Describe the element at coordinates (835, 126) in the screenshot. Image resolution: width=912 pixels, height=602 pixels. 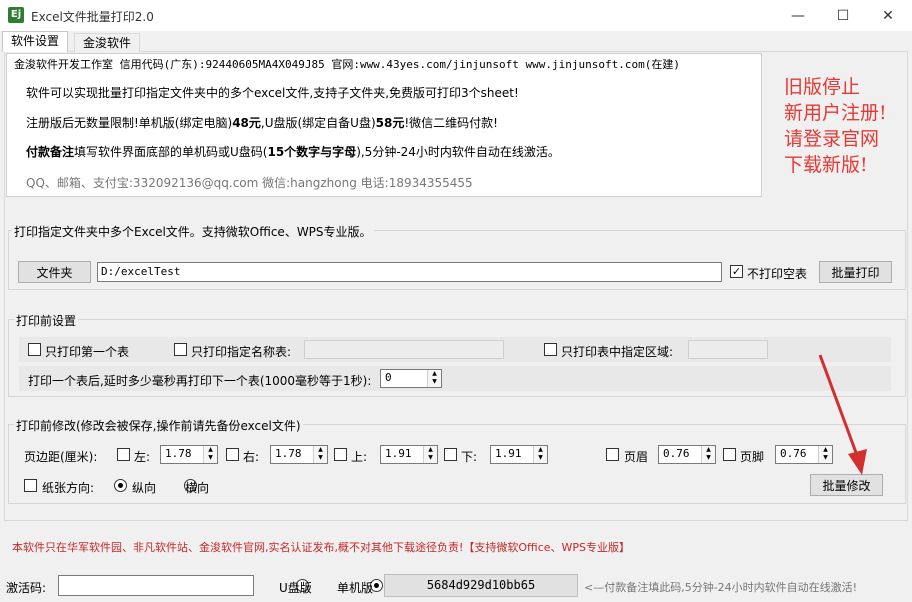
I see `notice-text: 旧版停止 新用户注册! 请登录官网 下载新版!` at that location.